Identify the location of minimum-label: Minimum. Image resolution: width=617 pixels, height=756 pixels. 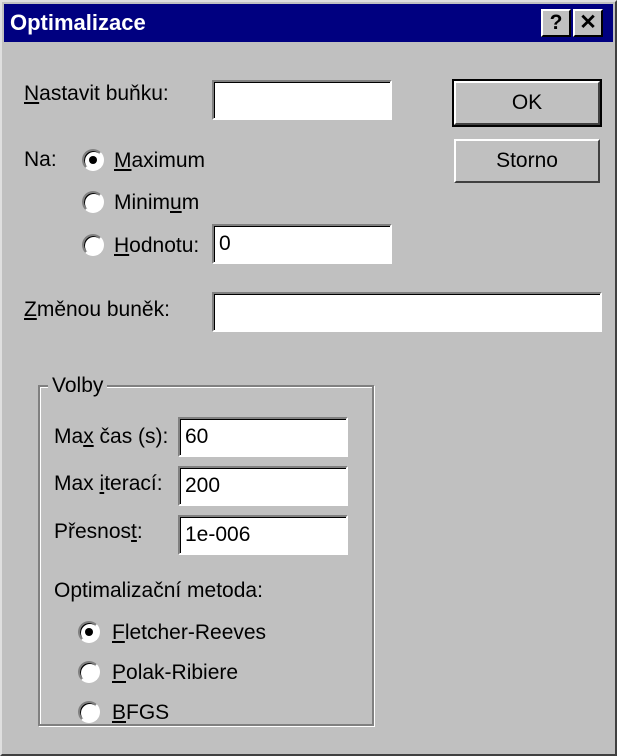
(156, 203).